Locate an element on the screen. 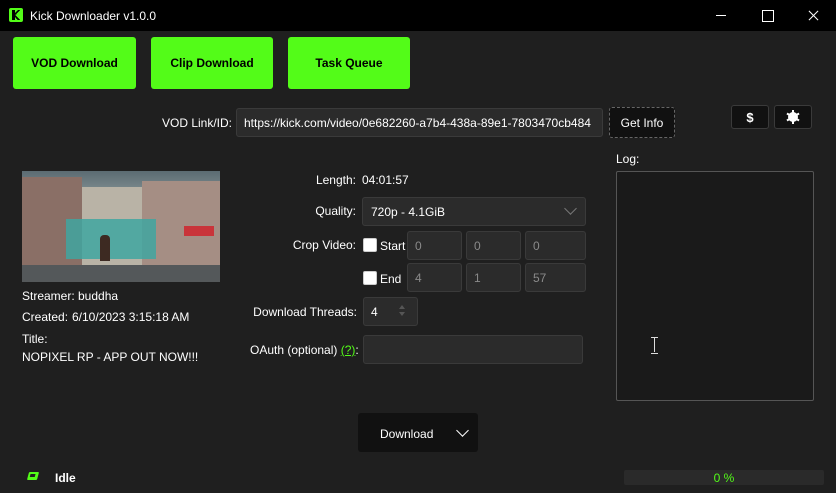 This screenshot has width=836, height=493. quality-value: 720p - 4.1GiB is located at coordinates (408, 211).